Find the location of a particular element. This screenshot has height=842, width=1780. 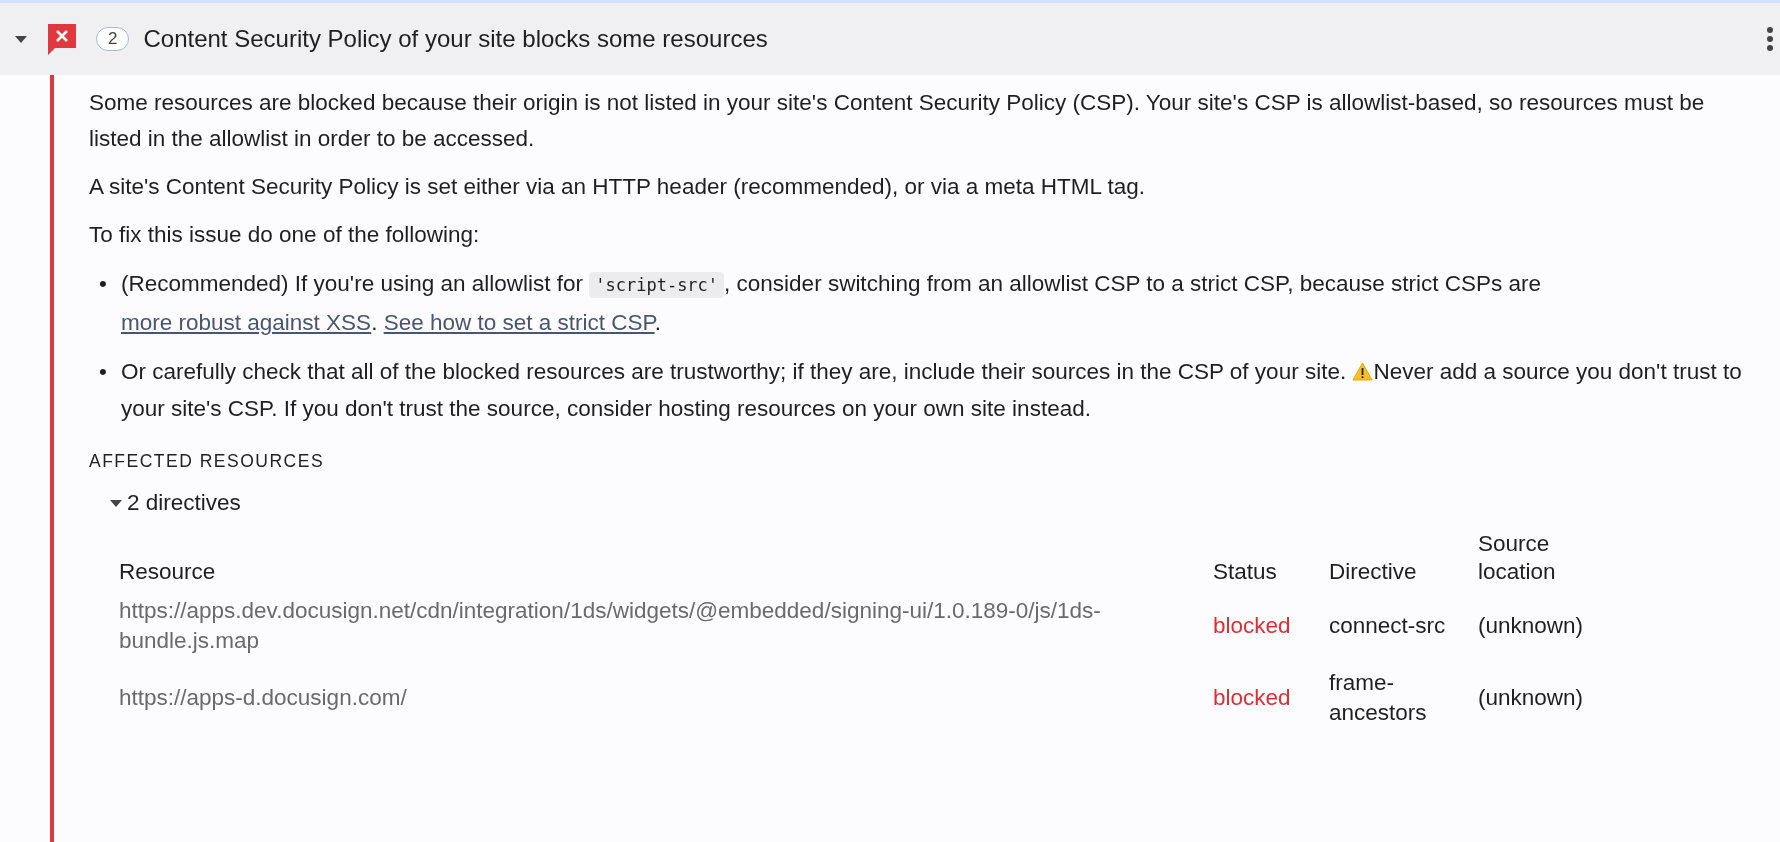

issue-title: Content Security Policy of your site blocks some resources is located at coordinates (456, 39).